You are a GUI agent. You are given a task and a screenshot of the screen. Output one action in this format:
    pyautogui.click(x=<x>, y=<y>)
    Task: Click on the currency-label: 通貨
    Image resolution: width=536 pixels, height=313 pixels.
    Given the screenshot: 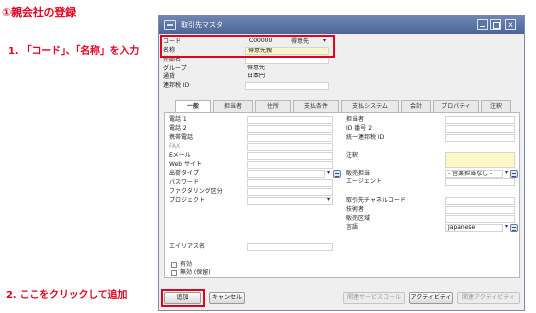 What is the action you would take?
    pyautogui.click(x=169, y=76)
    